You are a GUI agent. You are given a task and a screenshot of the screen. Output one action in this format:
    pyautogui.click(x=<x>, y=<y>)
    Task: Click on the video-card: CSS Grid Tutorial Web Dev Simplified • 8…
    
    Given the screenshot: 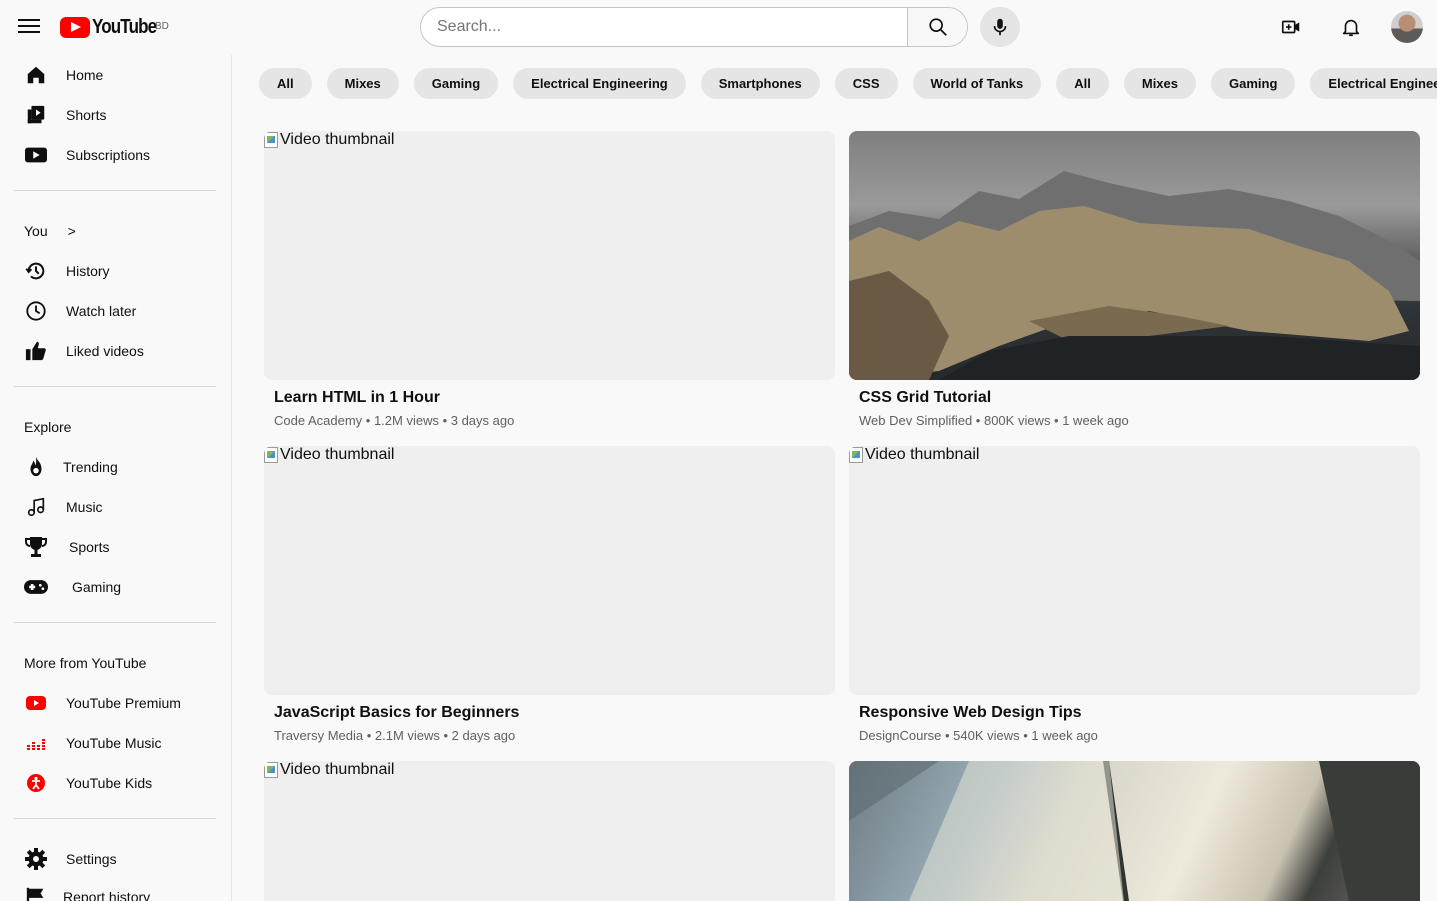 What is the action you would take?
    pyautogui.click(x=1134, y=279)
    